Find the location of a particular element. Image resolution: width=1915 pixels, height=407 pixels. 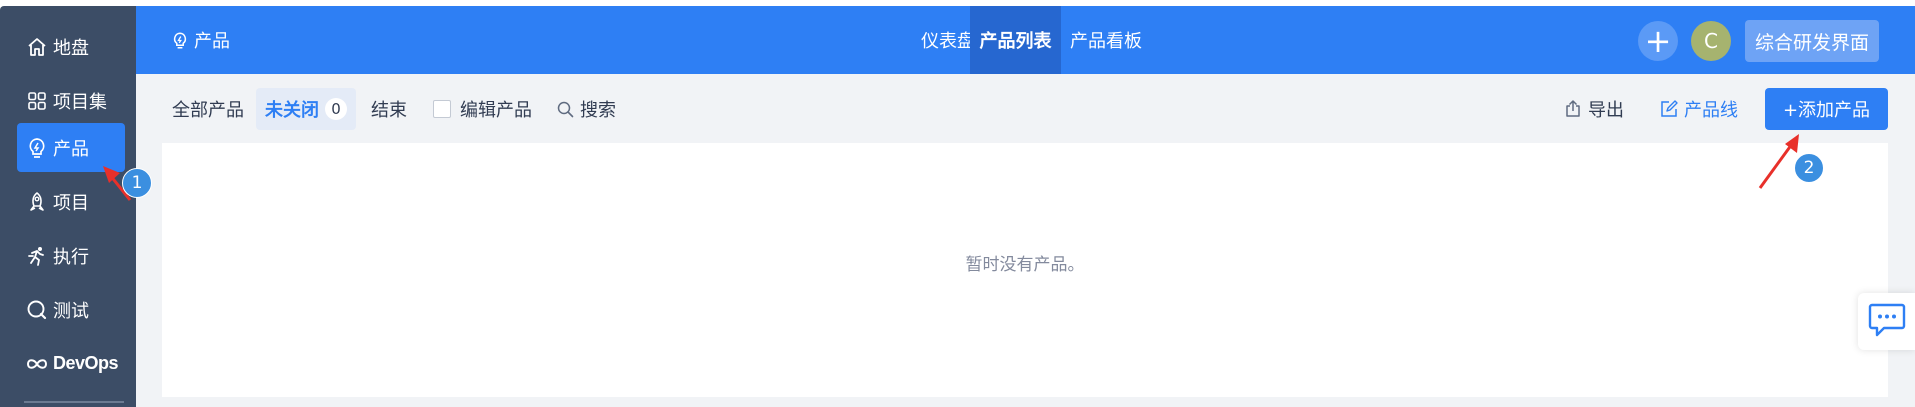

filter-ended: 结束 is located at coordinates (389, 109).